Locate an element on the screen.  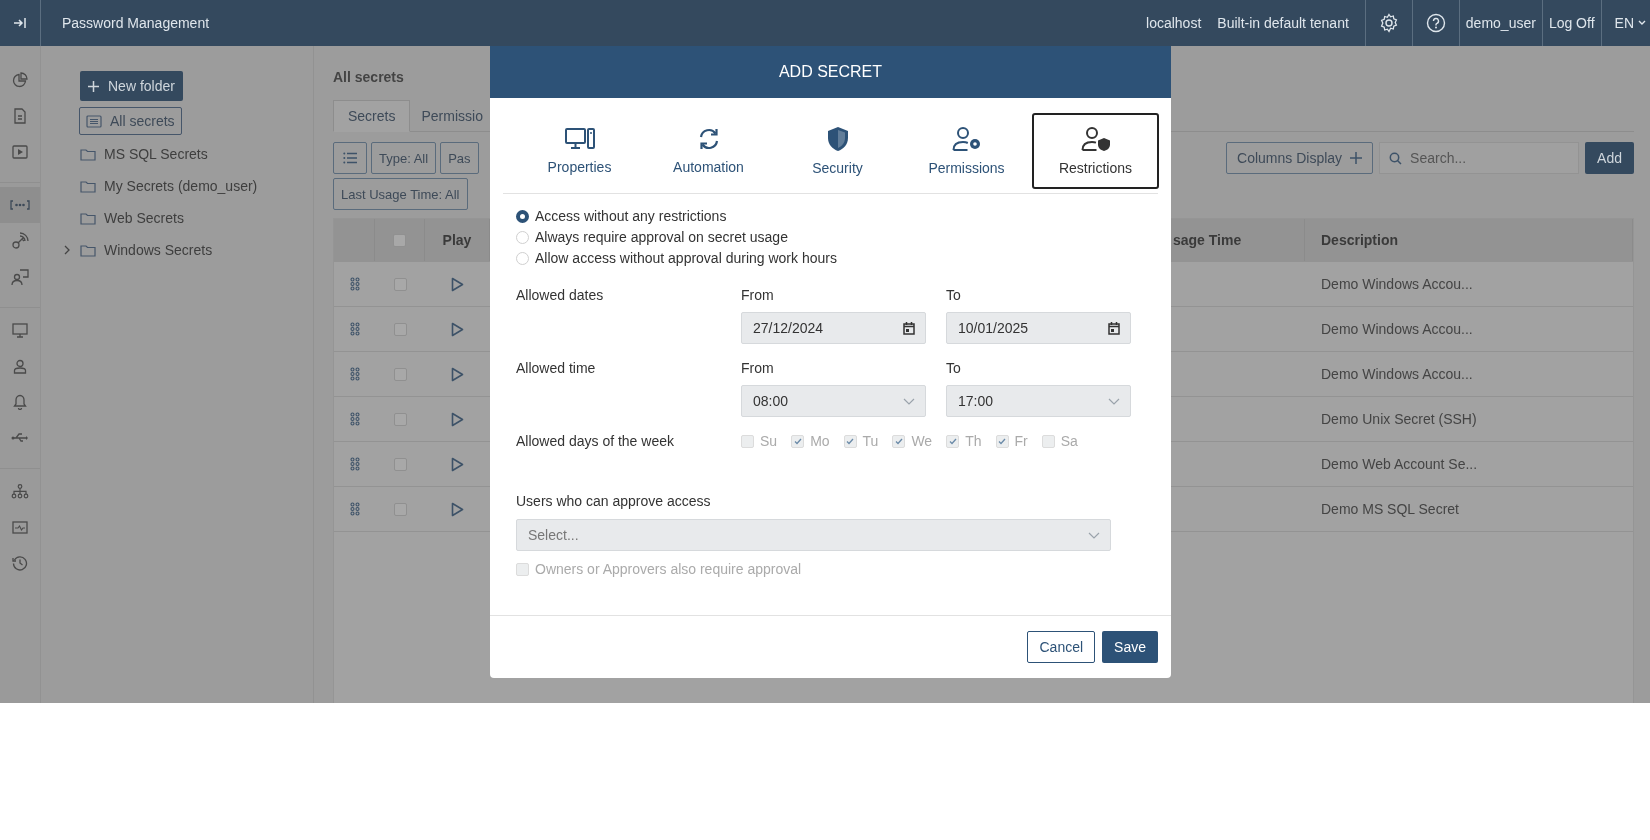
field-label: Allowed dates is located at coordinates (560, 295).